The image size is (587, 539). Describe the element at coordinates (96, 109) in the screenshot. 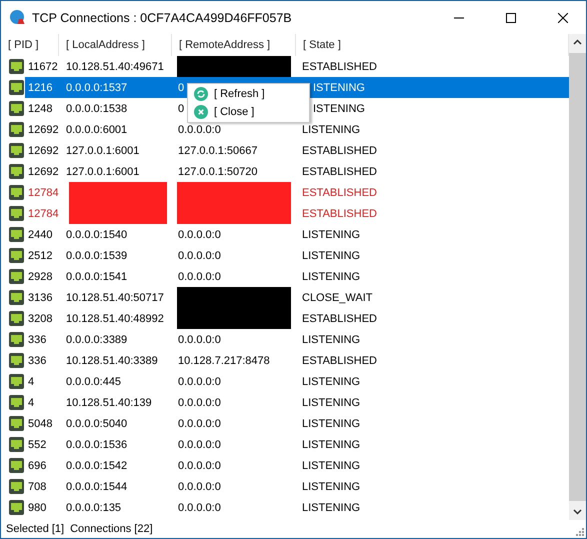

I see `local-address-cell: 0.0.0.0:1538` at that location.